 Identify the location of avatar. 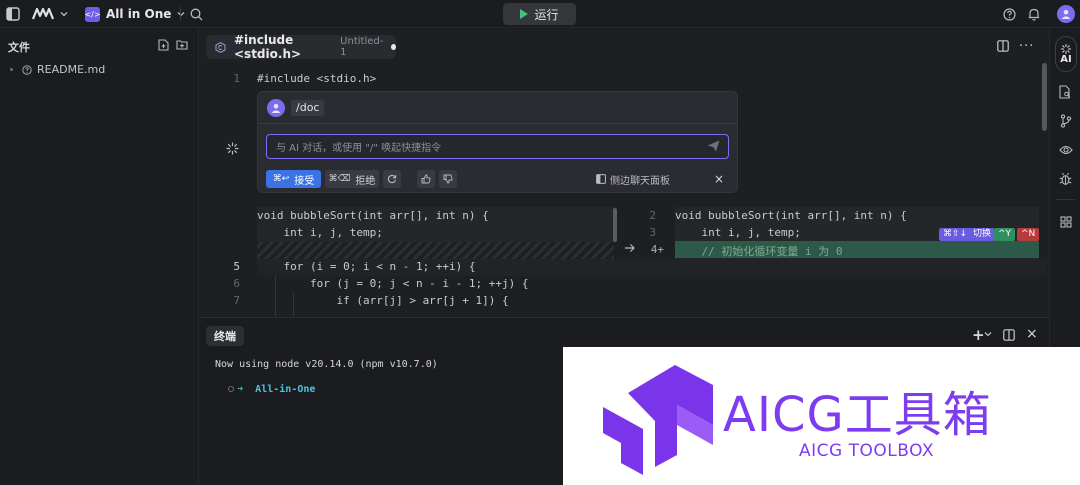
(1066, 14).